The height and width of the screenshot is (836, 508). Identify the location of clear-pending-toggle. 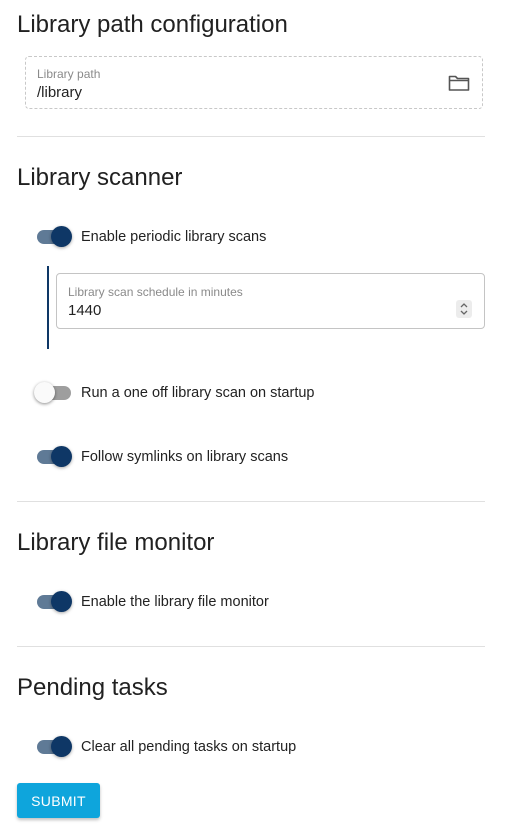
(54, 747).